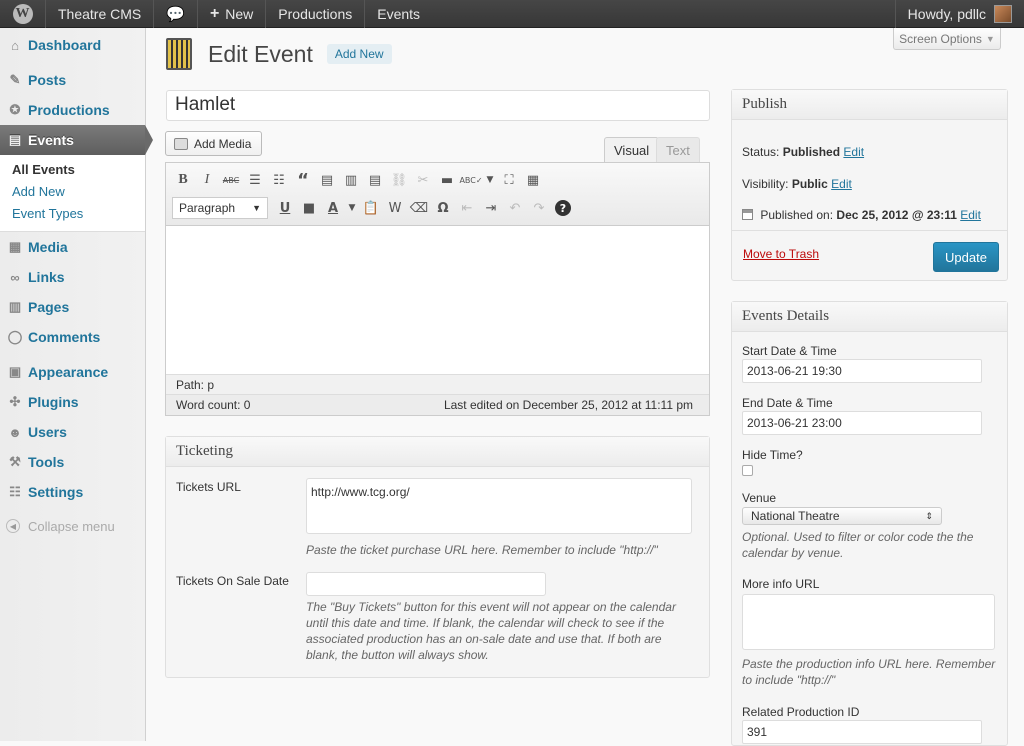  I want to click on start-date-label: Start Date & Time, so click(789, 351).